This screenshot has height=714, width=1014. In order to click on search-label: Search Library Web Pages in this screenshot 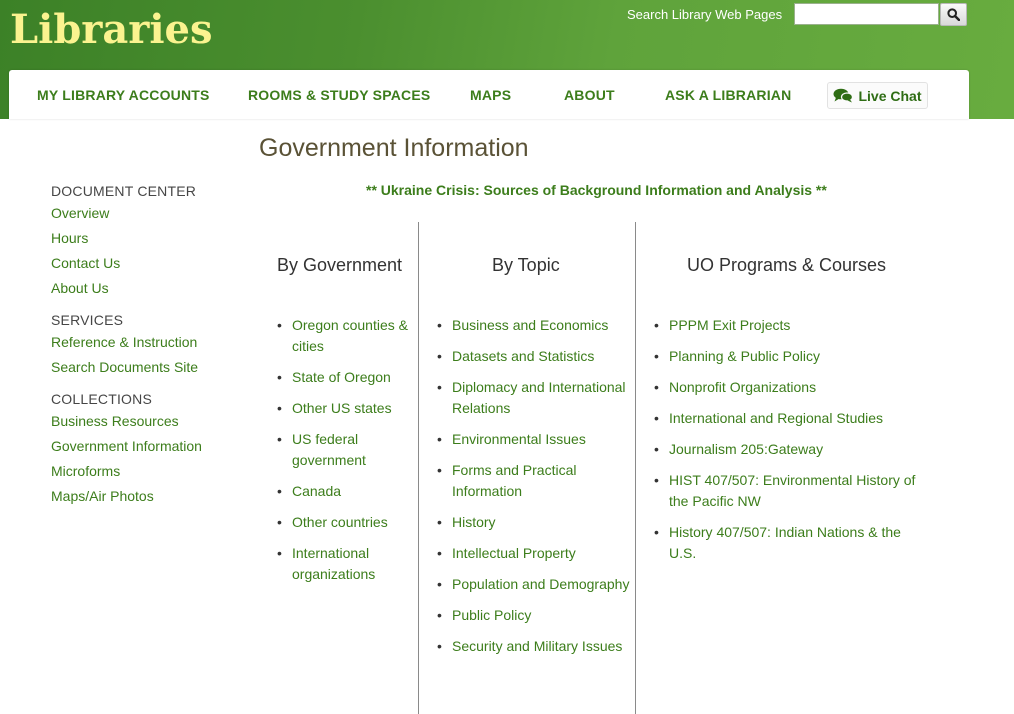, I will do `click(705, 14)`.